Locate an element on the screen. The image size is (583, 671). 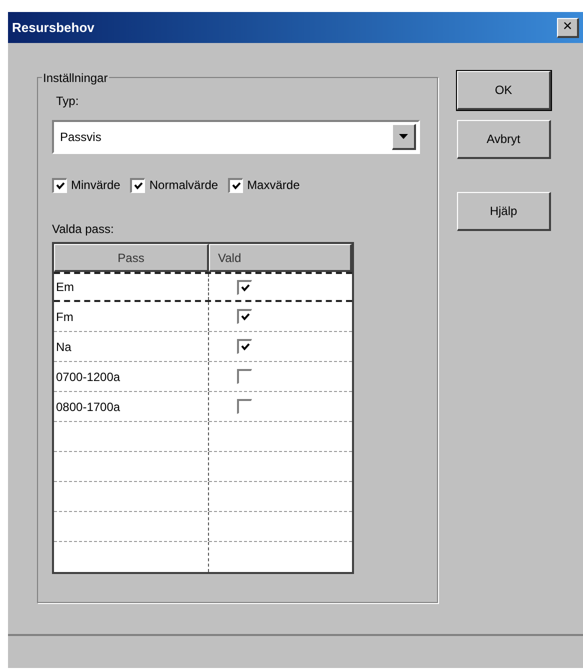
table-row: 0700-1200a is located at coordinates (203, 377).